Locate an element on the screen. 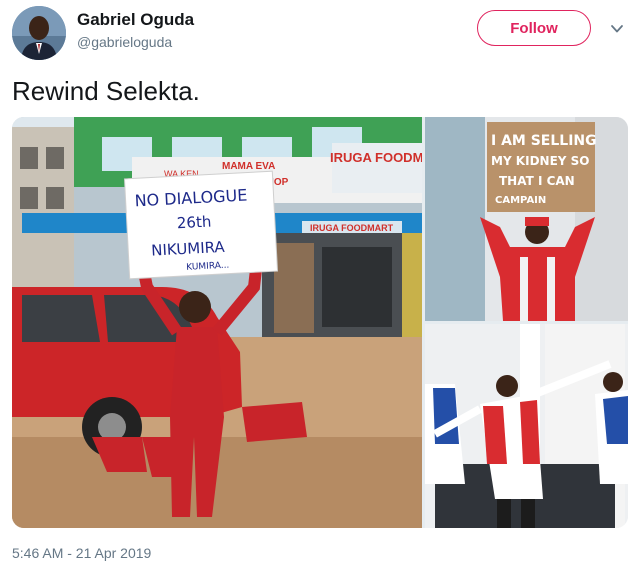 The width and height of the screenshot is (639, 572). placard-tr-line-1: I AM SELLING is located at coordinates (544, 141).